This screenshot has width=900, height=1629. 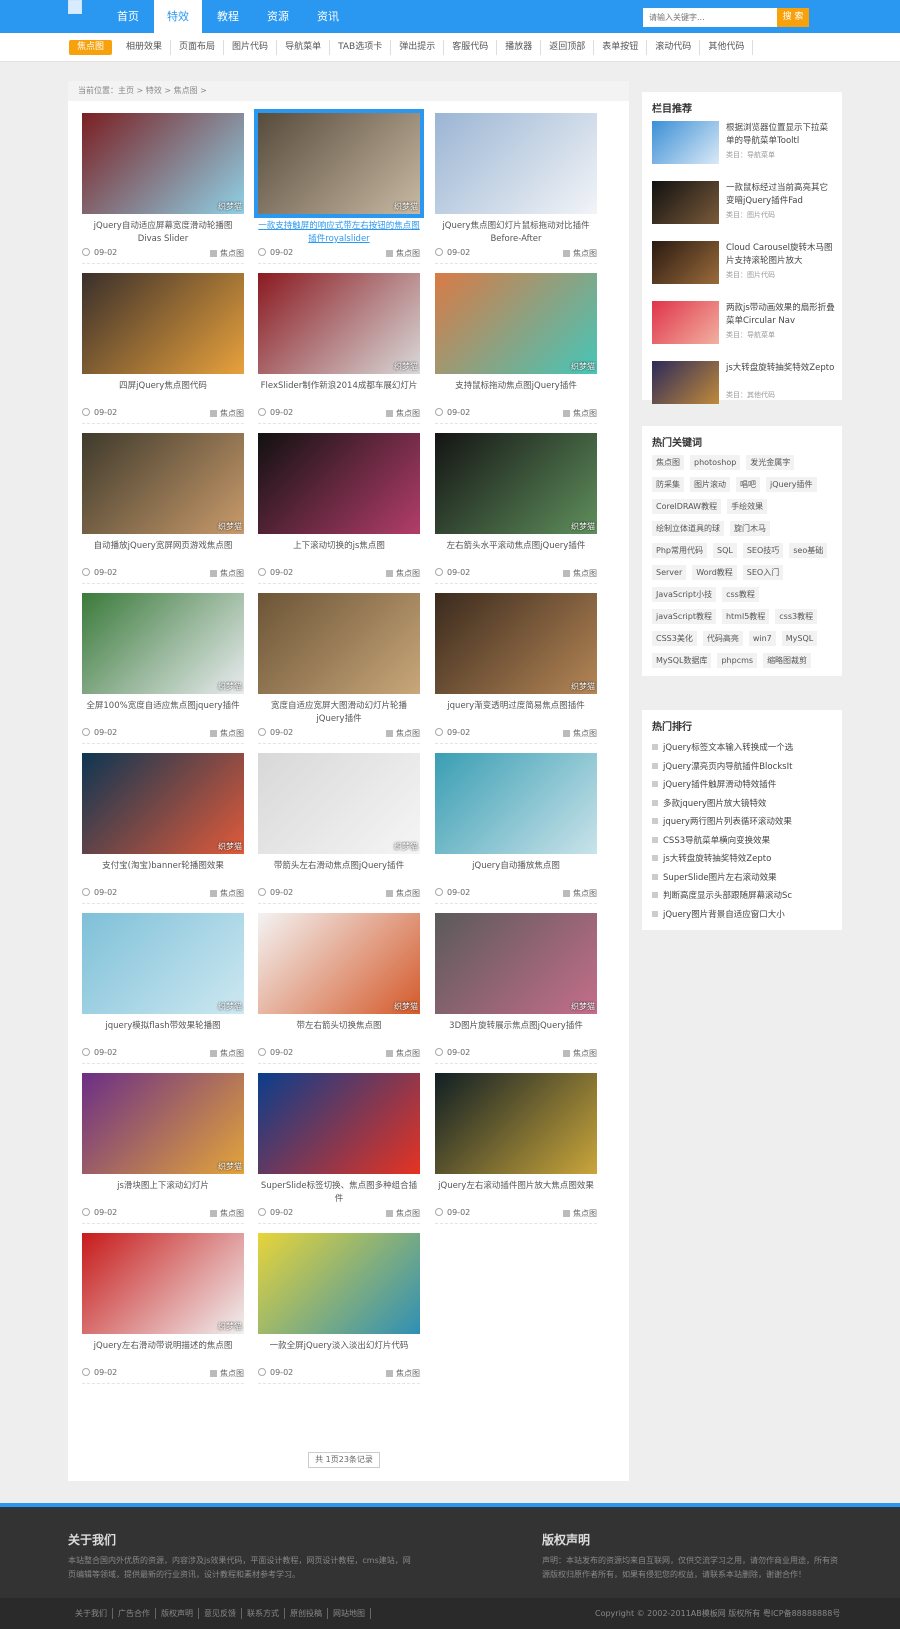 I want to click on rank-item: jQuery插件触屏滑动特效插件, so click(x=743, y=785).